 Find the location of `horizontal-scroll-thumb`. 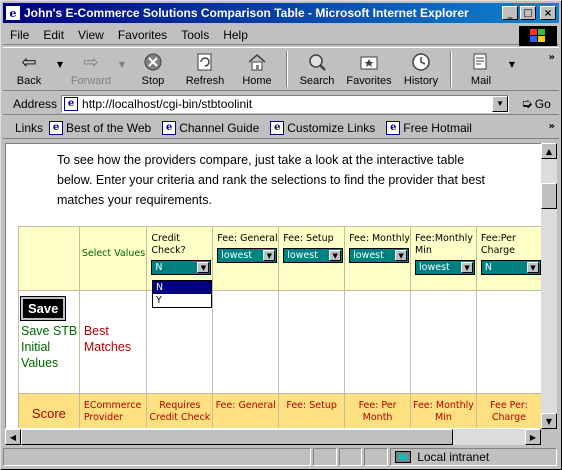

horizontal-scroll-thumb is located at coordinates (237, 437).